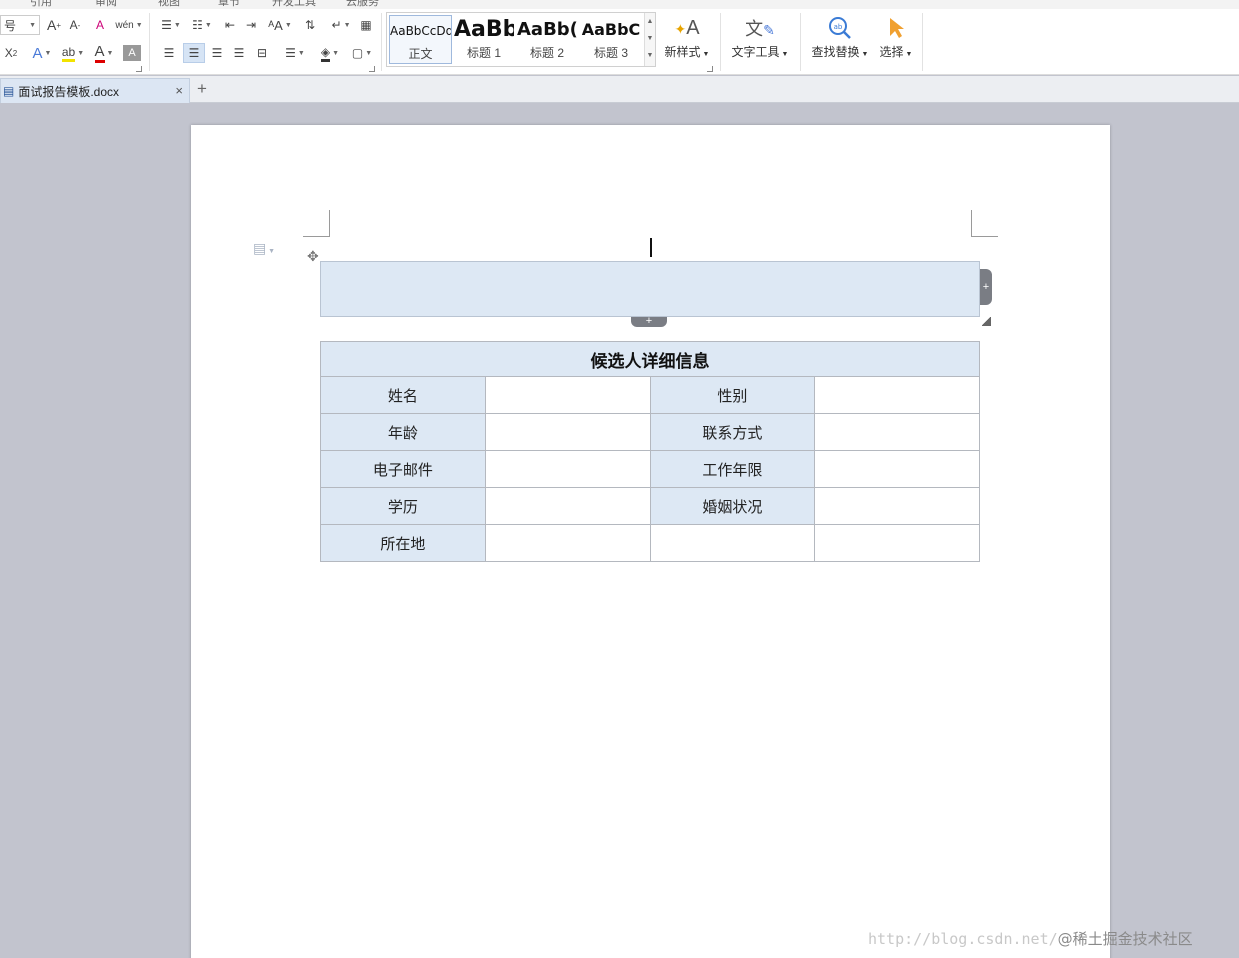 This screenshot has height=958, width=1239. I want to click on style-heading-1: AaBb 标题 1, so click(484, 39).